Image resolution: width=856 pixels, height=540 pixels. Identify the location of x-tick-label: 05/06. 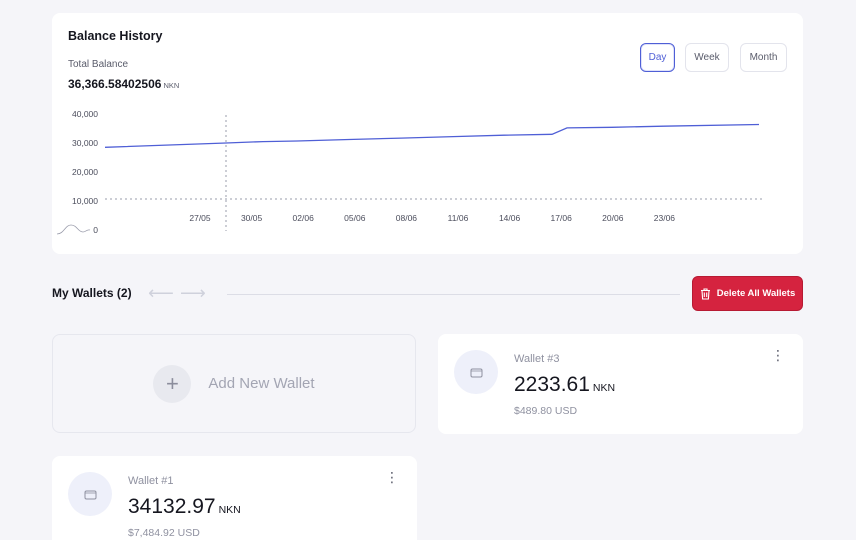
(355, 218).